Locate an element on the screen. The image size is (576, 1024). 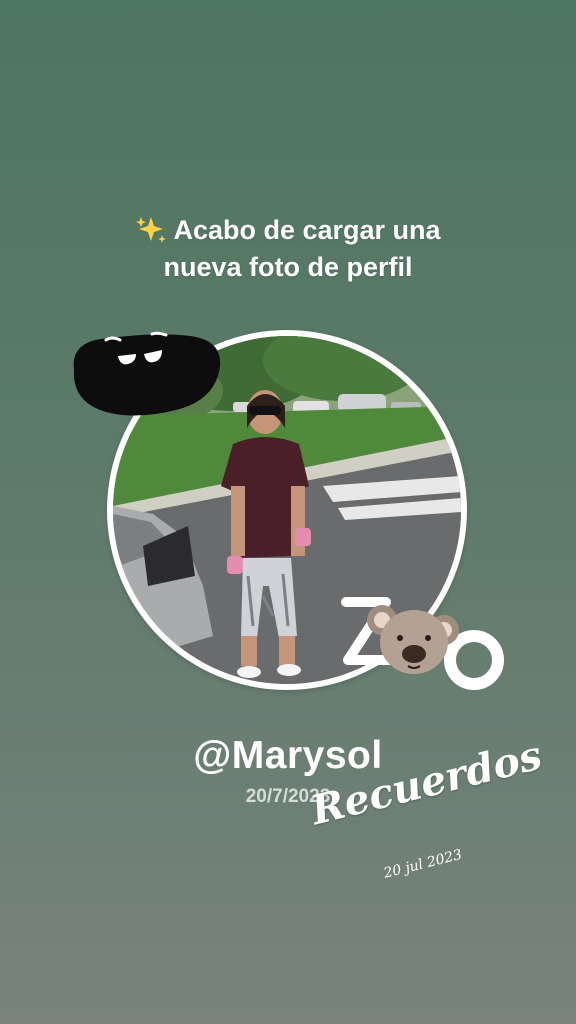
headline-text-1: Acabo de cargar una is located at coordinates (307, 230).